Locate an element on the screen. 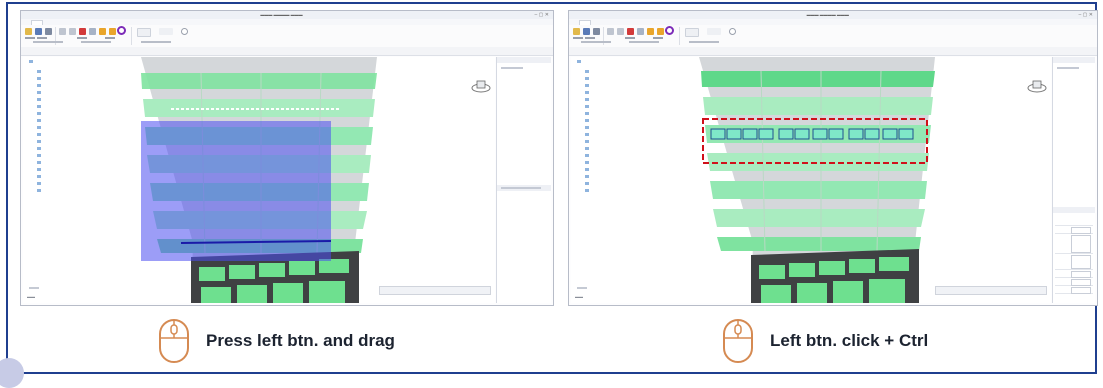 The image size is (1103, 388). caption-text: Press left btn. and drag is located at coordinates (300, 340).